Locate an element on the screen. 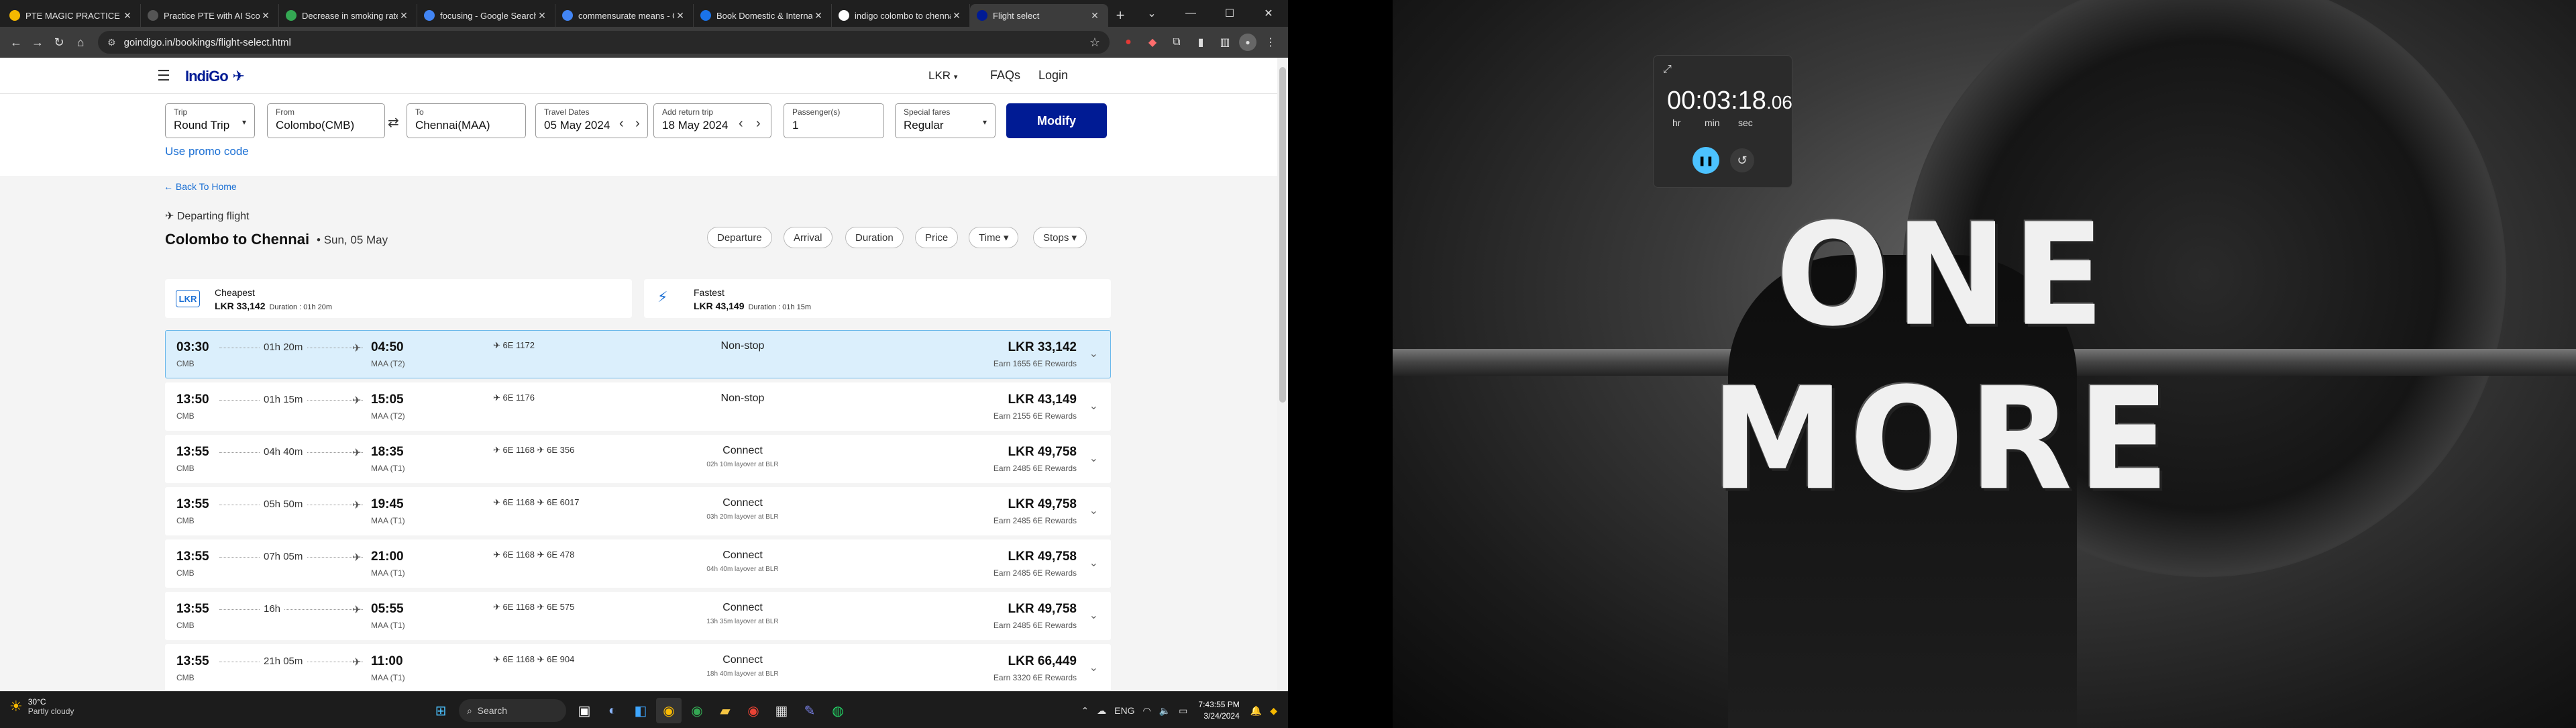 The height and width of the screenshot is (728, 2576). wifi-icon: ◠ is located at coordinates (1147, 711).